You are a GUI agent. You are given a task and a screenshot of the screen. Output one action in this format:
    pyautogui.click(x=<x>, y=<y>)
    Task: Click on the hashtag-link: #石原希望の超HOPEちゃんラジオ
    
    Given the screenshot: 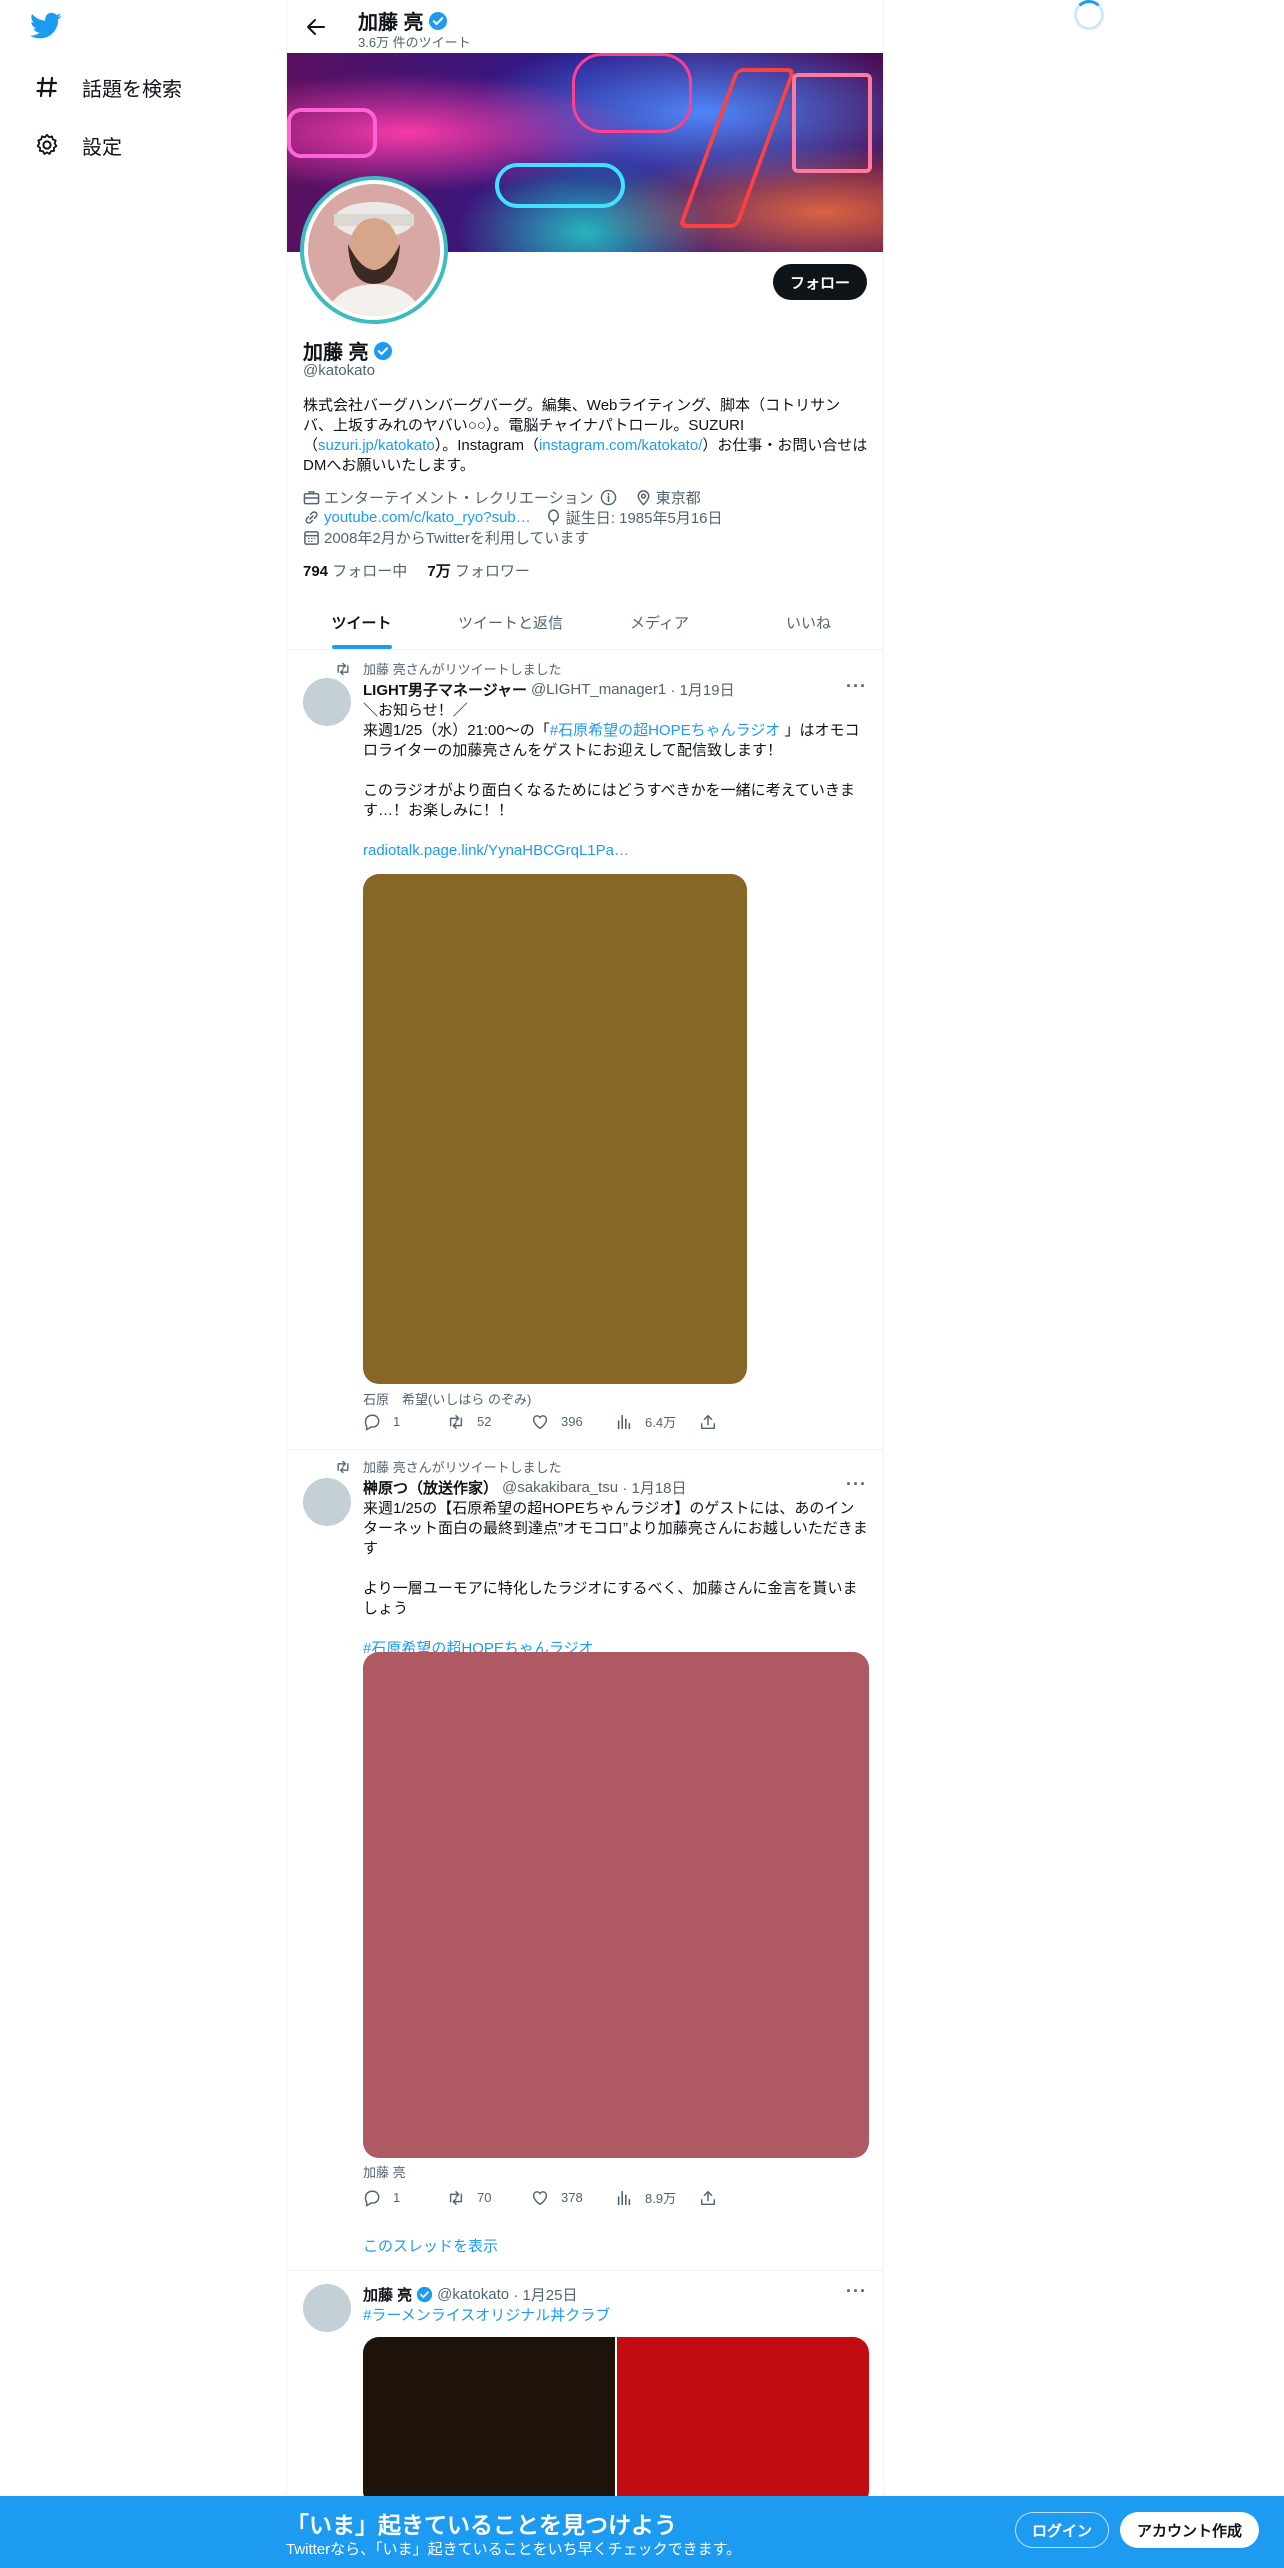 What is the action you would take?
    pyautogui.click(x=665, y=730)
    